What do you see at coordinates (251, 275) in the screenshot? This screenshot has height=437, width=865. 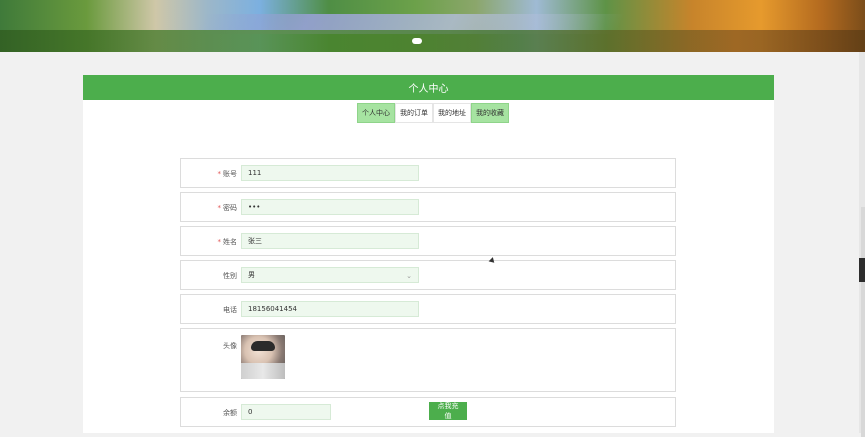 I see `gender-selected-value: 男` at bounding box center [251, 275].